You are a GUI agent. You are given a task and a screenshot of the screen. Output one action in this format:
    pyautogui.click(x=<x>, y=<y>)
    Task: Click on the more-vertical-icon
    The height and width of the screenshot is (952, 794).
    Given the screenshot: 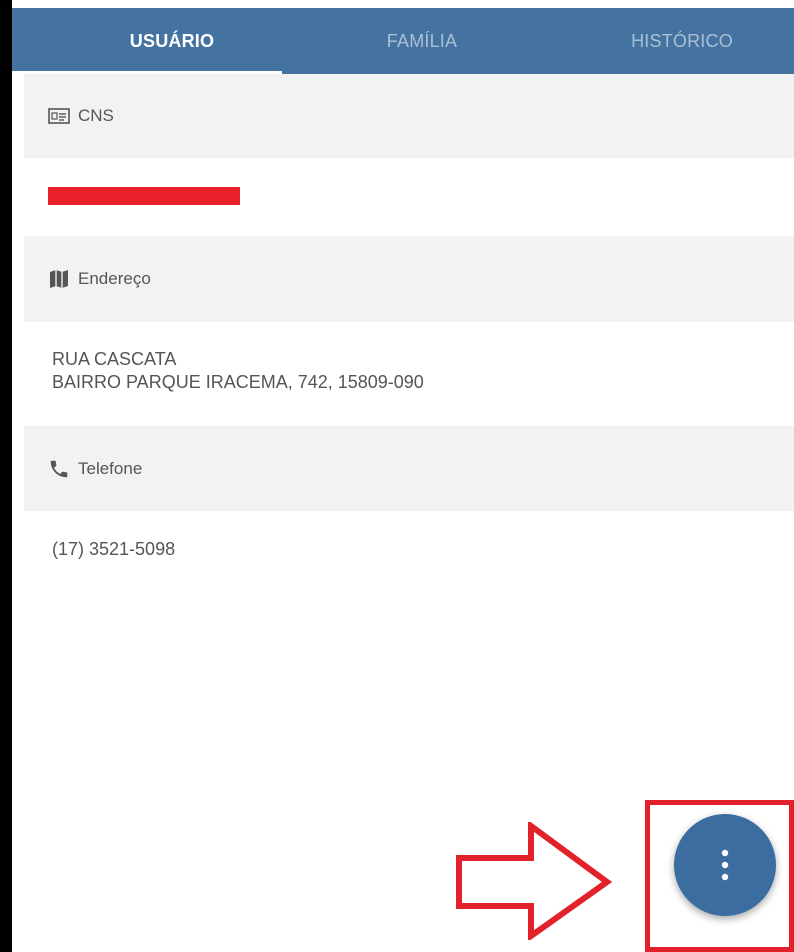 What is the action you would take?
    pyautogui.click(x=725, y=865)
    